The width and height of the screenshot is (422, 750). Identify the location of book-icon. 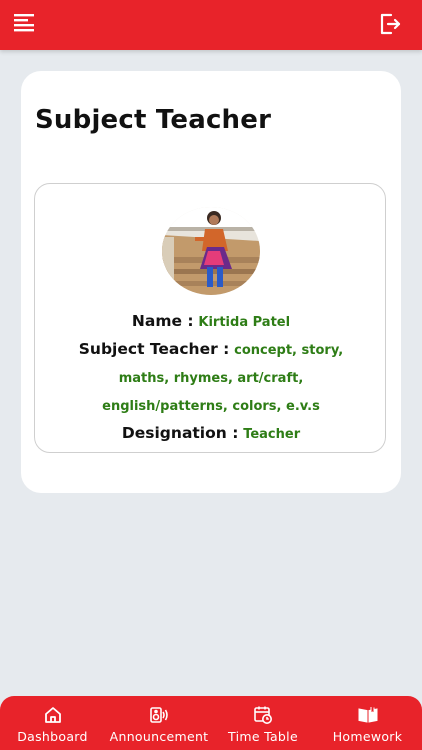
(368, 715).